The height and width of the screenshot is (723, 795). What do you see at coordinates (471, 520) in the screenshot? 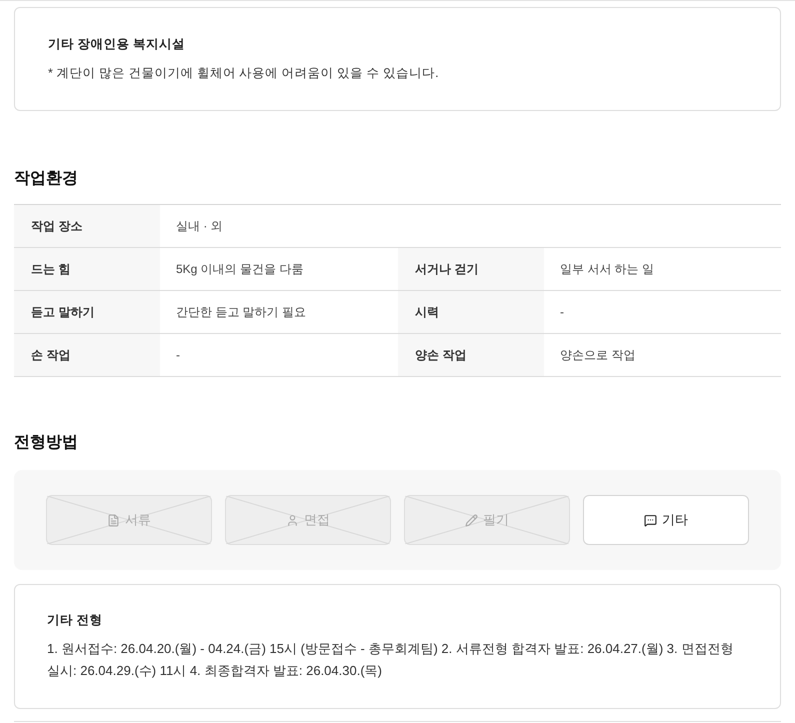
I see `pencil-icon` at bounding box center [471, 520].